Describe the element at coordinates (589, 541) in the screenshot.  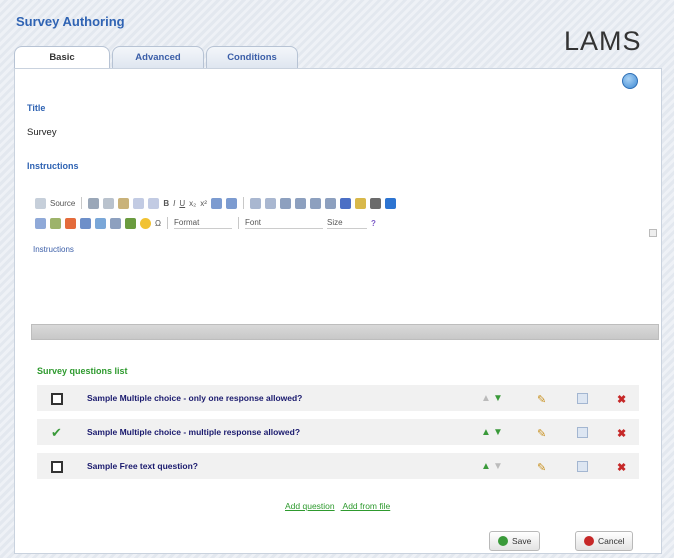
I see `cancel-icon` at that location.